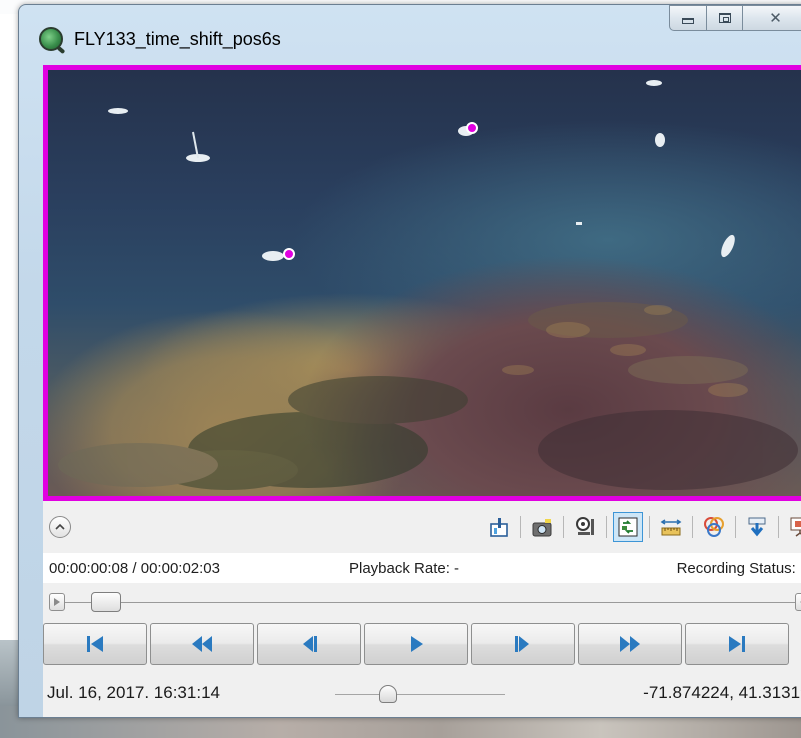 This screenshot has height=738, width=801. I want to click on step-back-icon, so click(310, 644).